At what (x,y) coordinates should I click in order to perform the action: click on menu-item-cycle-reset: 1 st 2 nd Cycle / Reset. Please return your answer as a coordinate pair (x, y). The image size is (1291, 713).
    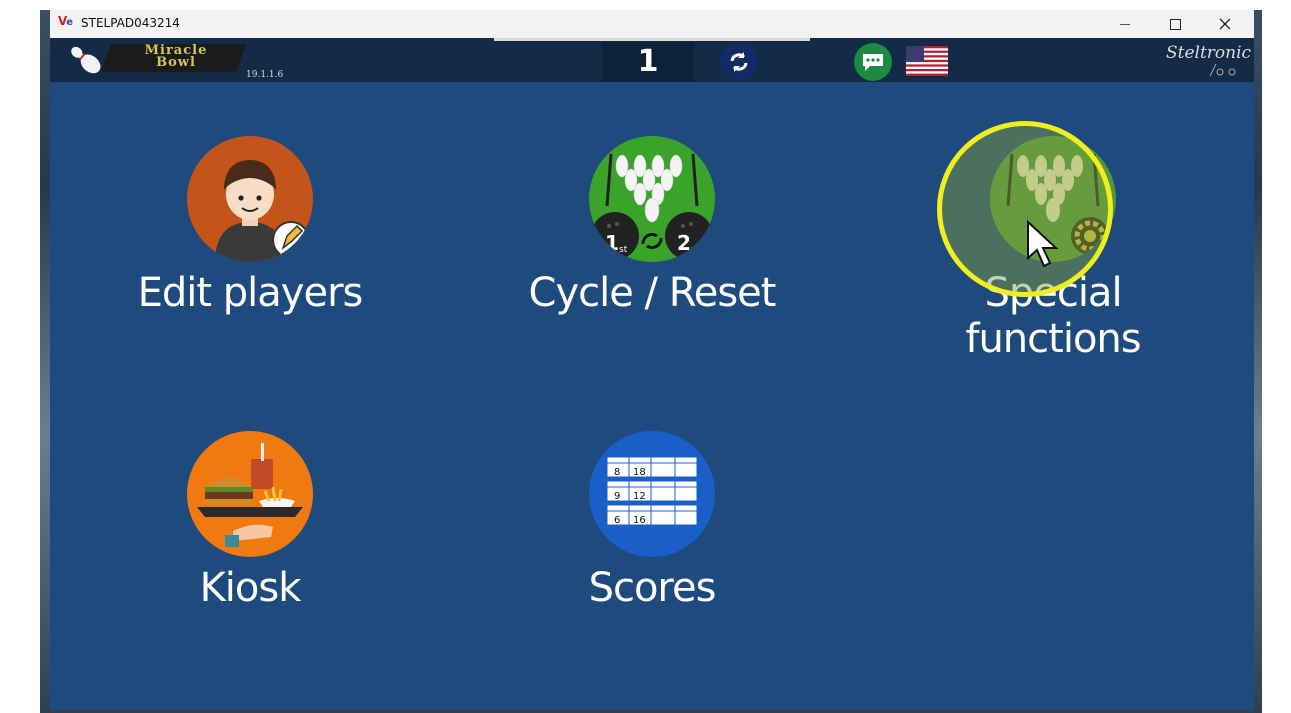
    Looking at the image, I should click on (652, 246).